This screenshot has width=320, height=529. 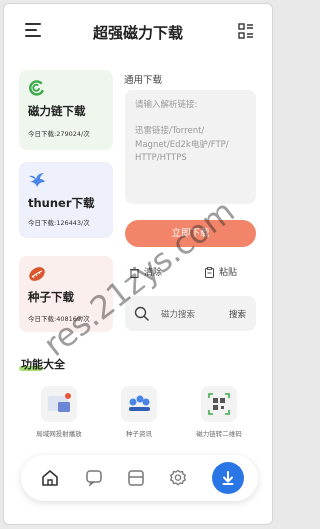 I want to click on clear-label: 清除, so click(x=153, y=273).